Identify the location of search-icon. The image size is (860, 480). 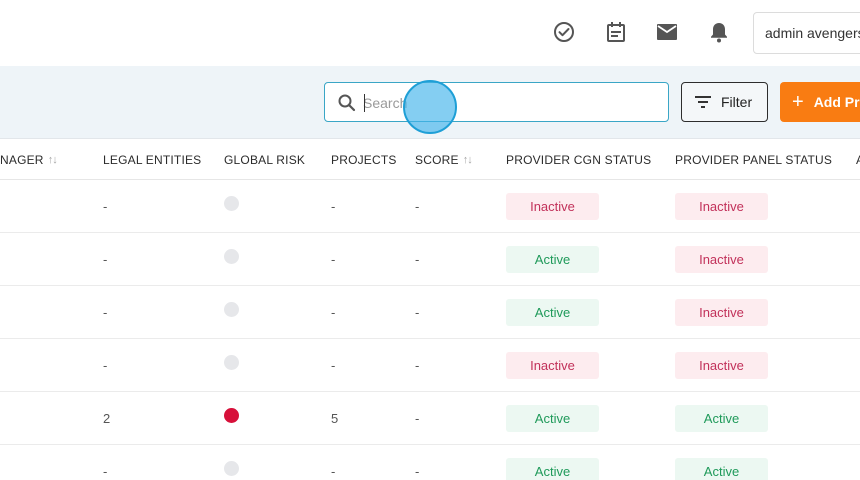
(347, 103).